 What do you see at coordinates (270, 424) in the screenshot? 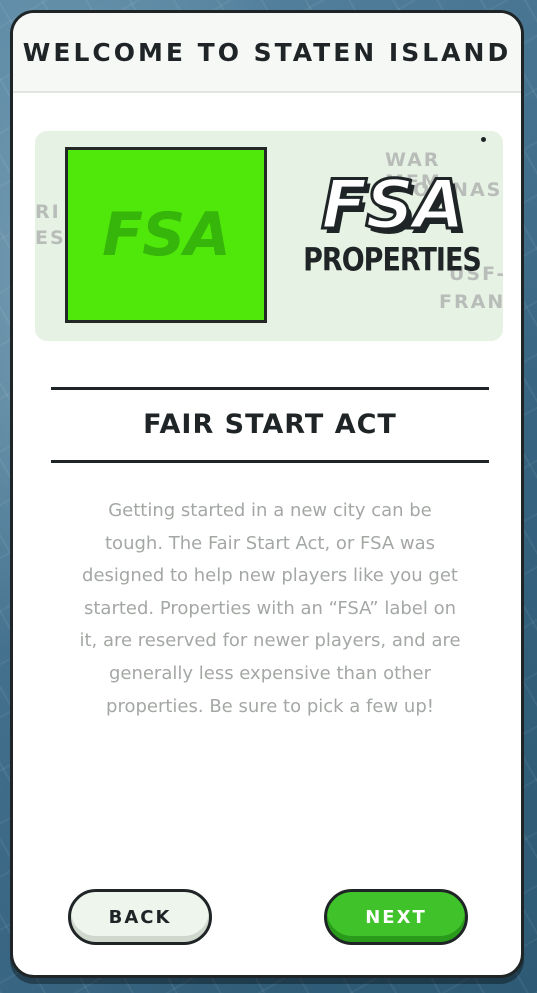
I see `section-title: FAIR START ACT` at bounding box center [270, 424].